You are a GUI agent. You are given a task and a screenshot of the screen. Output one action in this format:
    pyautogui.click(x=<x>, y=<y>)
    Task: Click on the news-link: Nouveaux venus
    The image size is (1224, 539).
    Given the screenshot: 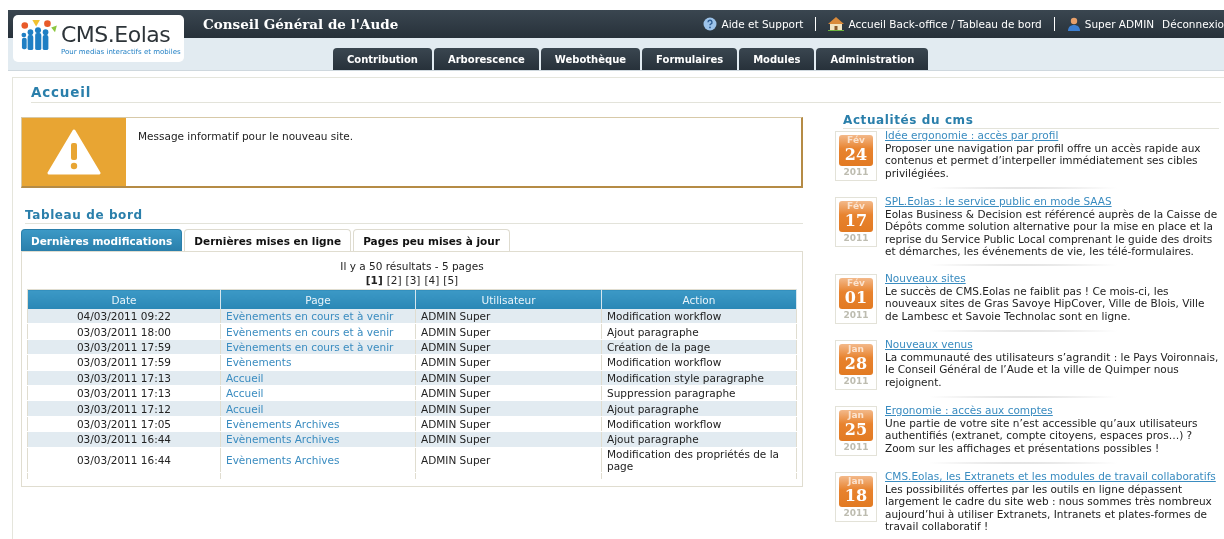 What is the action you would take?
    pyautogui.click(x=1052, y=344)
    